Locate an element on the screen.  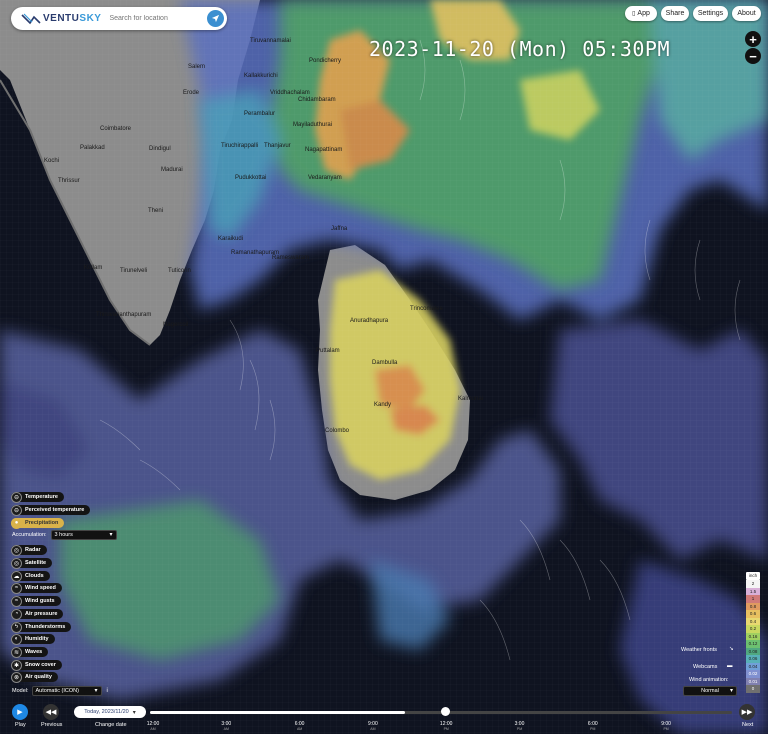
layer-wind-gusts: ≈ Wind gusts is located at coordinates (36, 601).